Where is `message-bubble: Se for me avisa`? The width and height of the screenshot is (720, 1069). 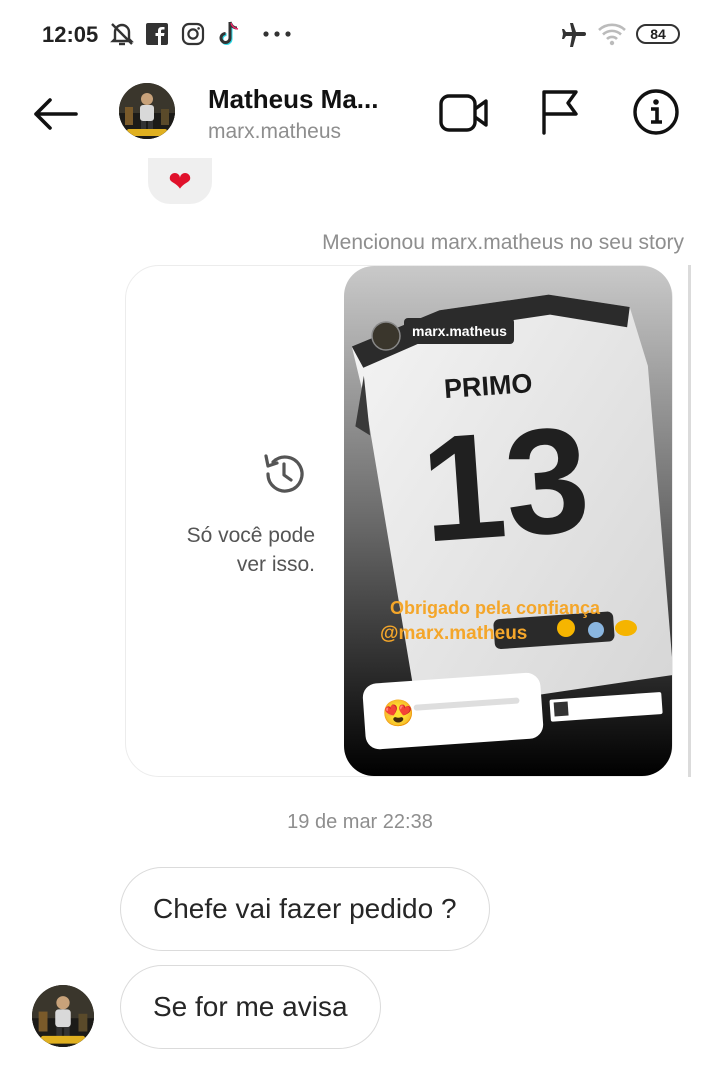 message-bubble: Se for me avisa is located at coordinates (250, 1007).